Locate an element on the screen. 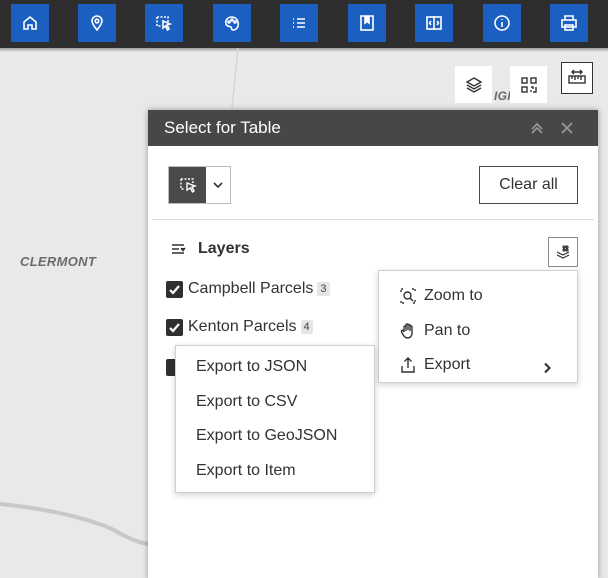  compare-button is located at coordinates (434, 23).